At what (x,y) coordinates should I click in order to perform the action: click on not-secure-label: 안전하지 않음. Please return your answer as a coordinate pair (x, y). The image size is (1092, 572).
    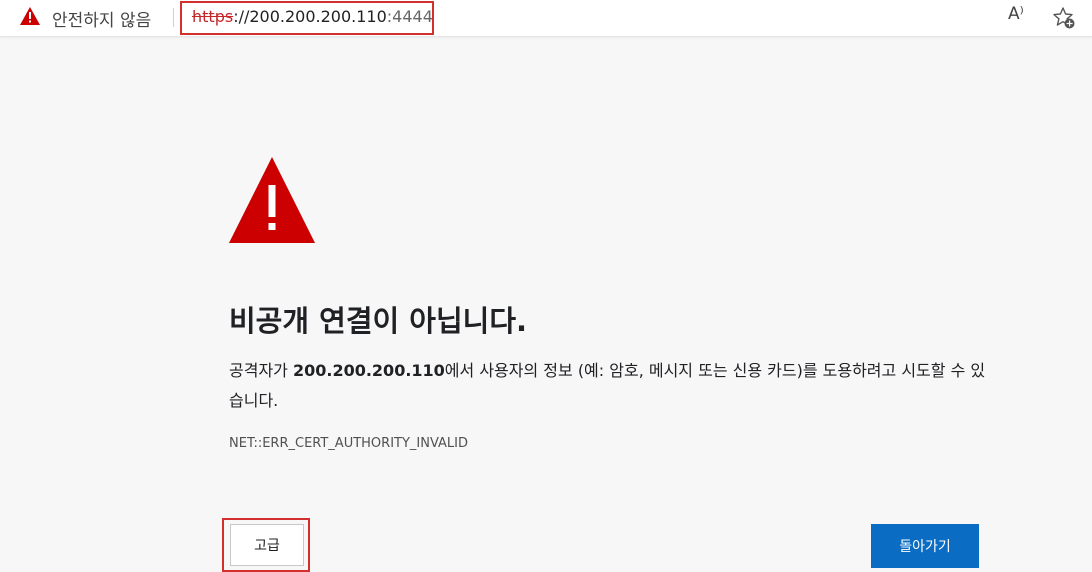
    Looking at the image, I should click on (101, 18).